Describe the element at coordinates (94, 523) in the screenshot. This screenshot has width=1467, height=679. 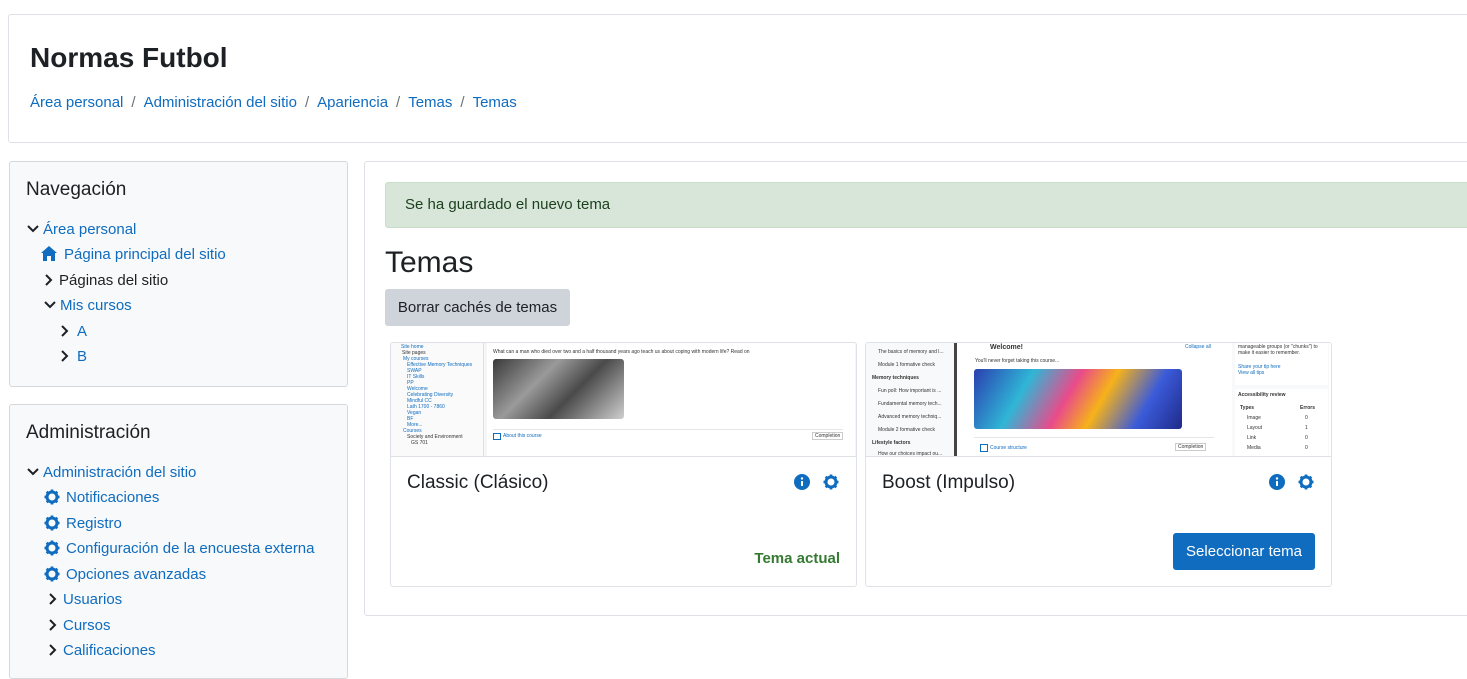
I see `admin-label: Registro` at that location.